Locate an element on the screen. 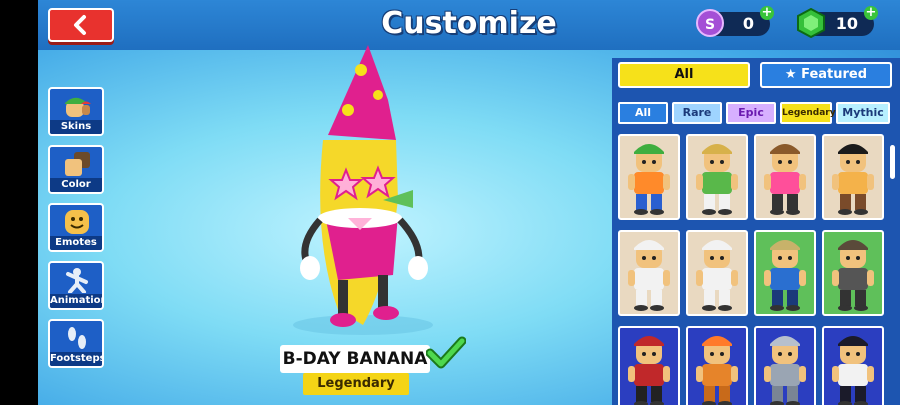 The image size is (900, 405). sidebar-item-label: Animations is located at coordinates (76, 301).